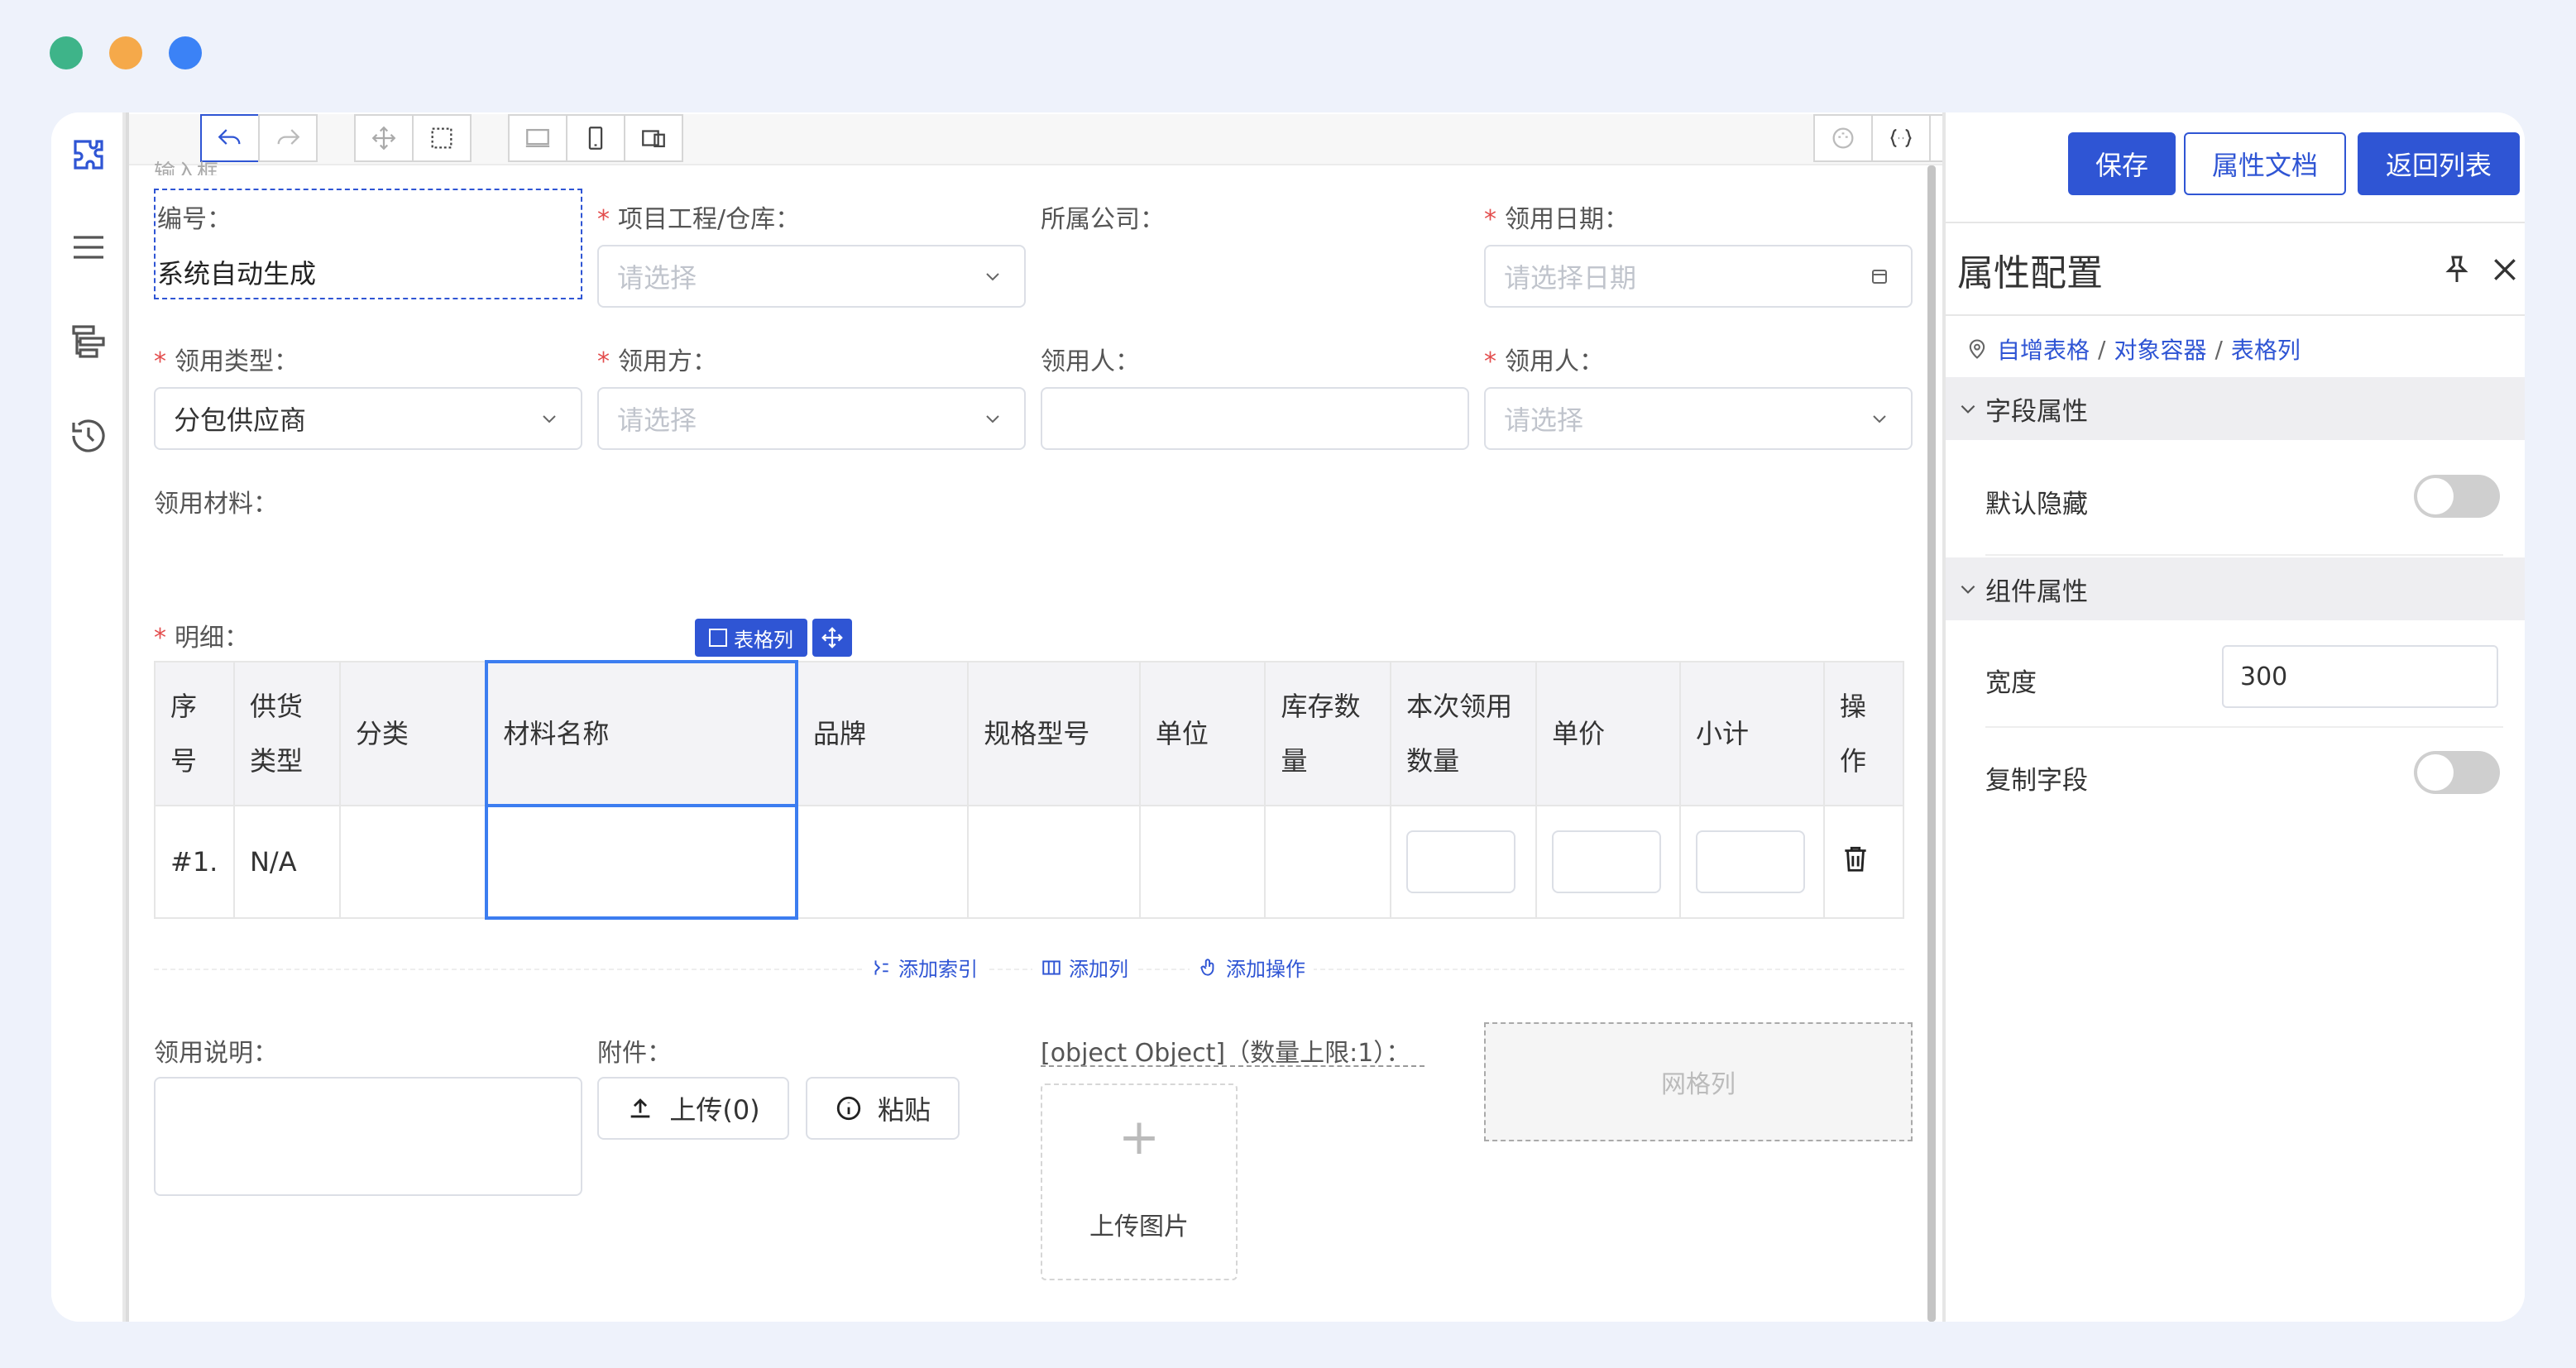 This screenshot has width=2576, height=1368. I want to click on date-picker: 请选择日期, so click(1699, 276).